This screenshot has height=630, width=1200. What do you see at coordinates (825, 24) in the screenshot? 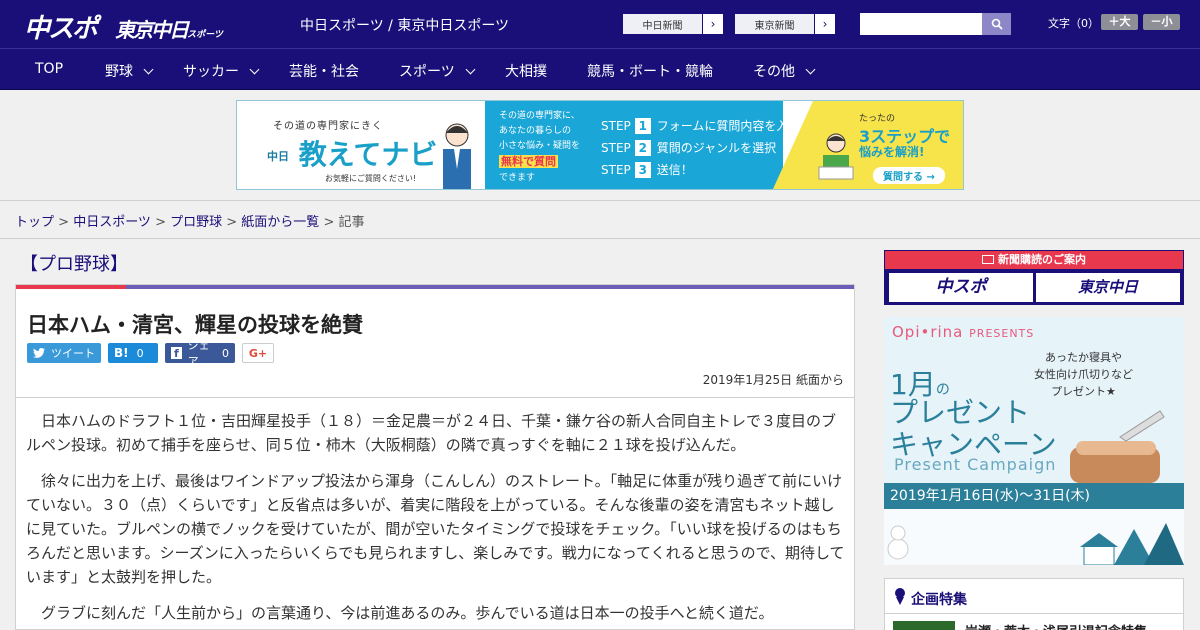
I see `chevron-right-icon: ›` at bounding box center [825, 24].